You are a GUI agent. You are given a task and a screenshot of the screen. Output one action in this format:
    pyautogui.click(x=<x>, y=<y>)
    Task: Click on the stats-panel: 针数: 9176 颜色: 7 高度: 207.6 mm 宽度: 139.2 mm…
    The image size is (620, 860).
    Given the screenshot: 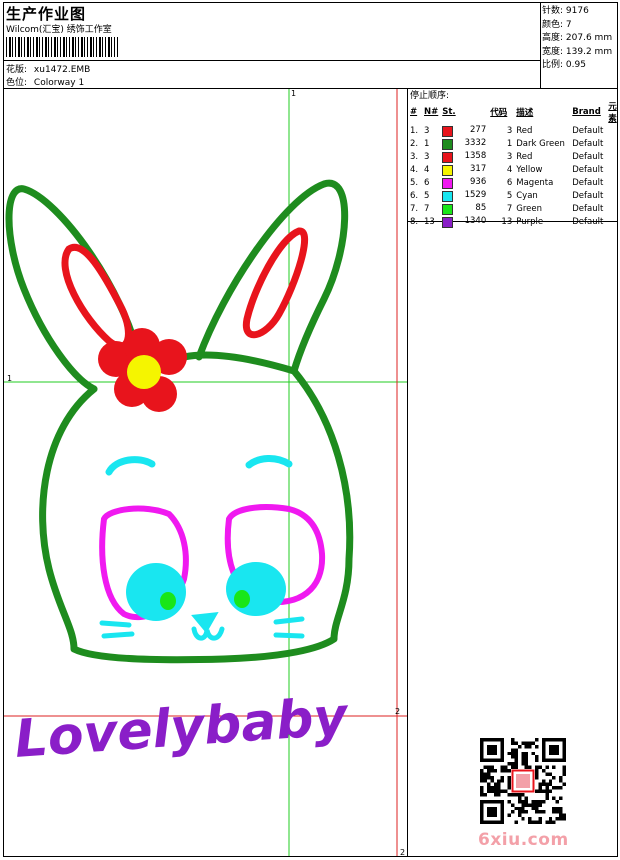 What is the action you would take?
    pyautogui.click(x=577, y=39)
    